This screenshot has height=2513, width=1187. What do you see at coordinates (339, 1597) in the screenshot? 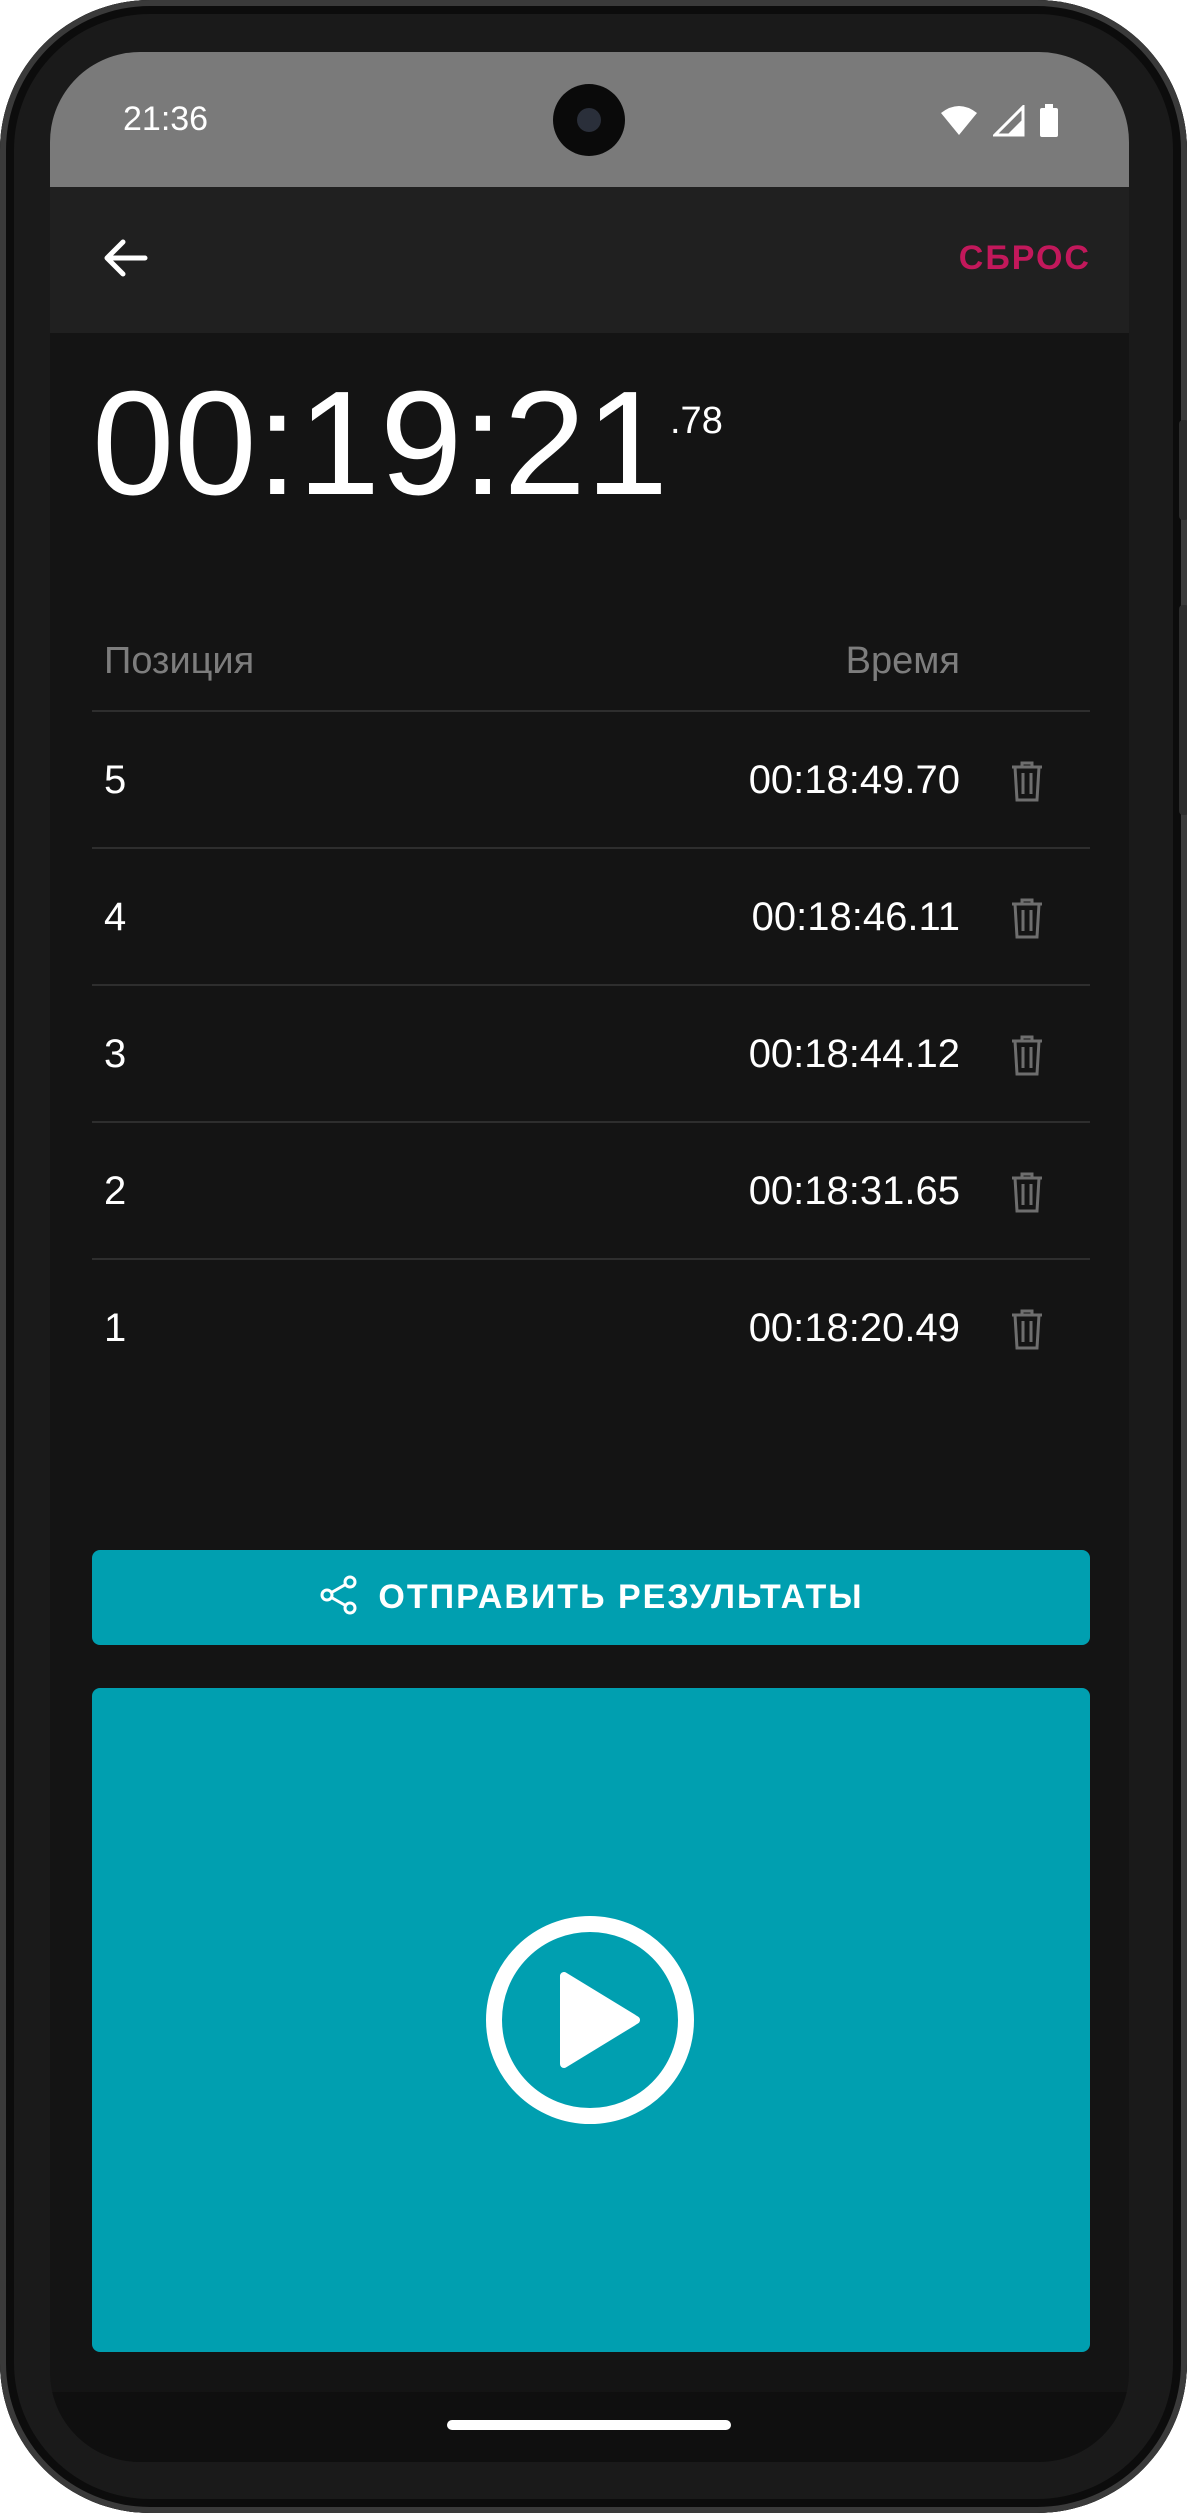
I see `share-icon` at bounding box center [339, 1597].